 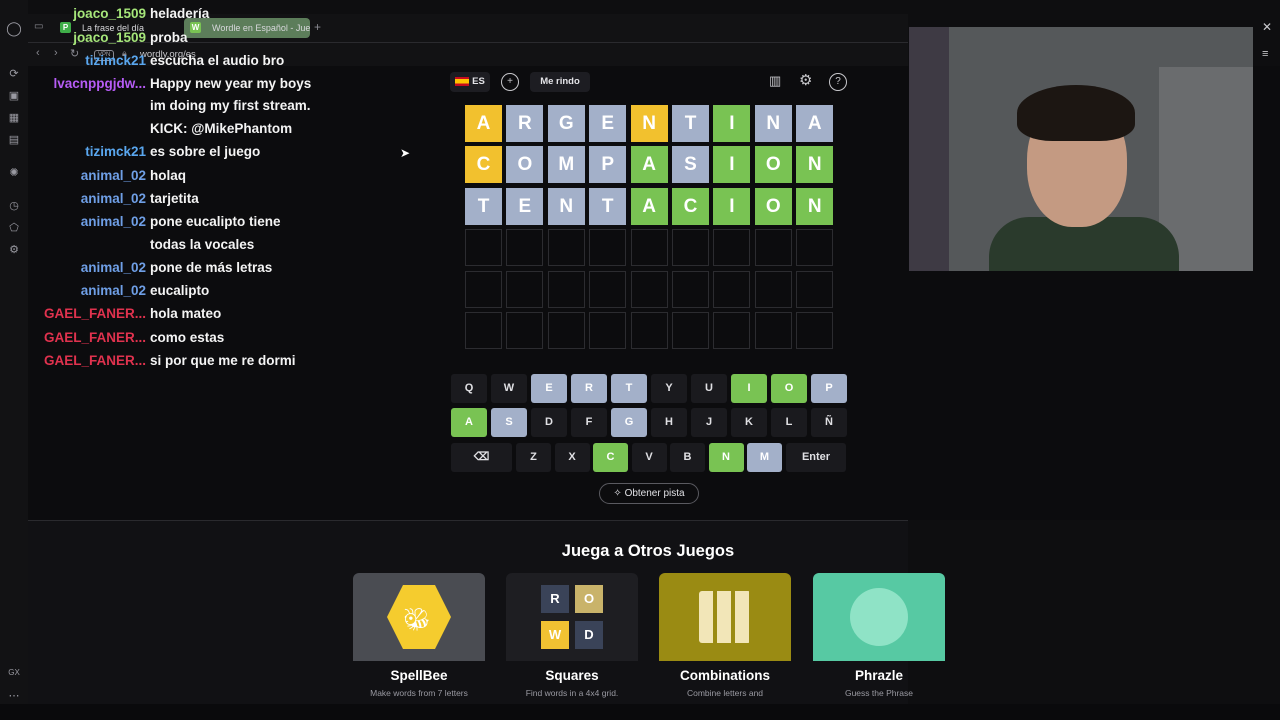 I want to click on notes-icon: ▦, so click(x=14, y=118).